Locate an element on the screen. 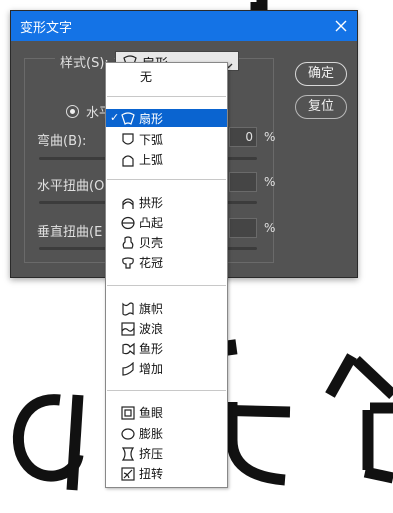 The height and width of the screenshot is (513, 393). dialog-titlebar: 变形文字 is located at coordinates (184, 26).